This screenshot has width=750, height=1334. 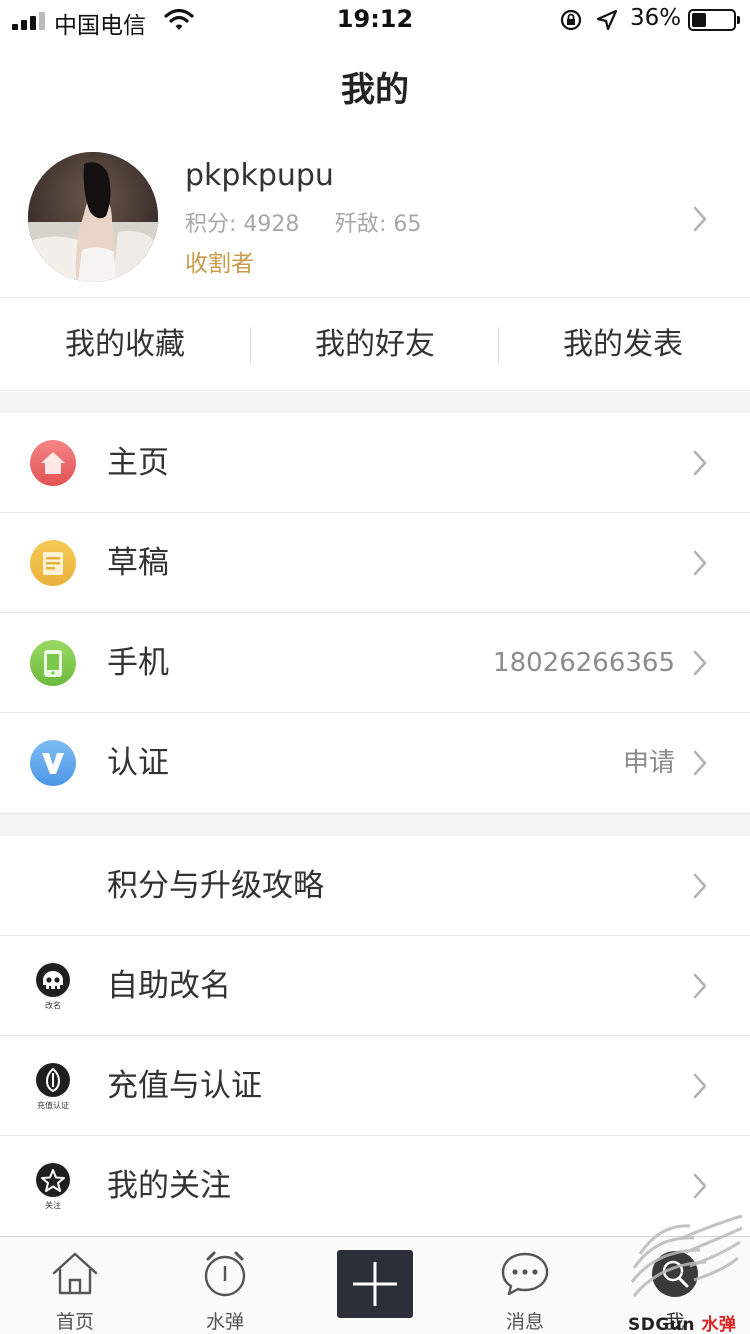 What do you see at coordinates (138, 463) in the screenshot?
I see `menu-item-label: 主页` at bounding box center [138, 463].